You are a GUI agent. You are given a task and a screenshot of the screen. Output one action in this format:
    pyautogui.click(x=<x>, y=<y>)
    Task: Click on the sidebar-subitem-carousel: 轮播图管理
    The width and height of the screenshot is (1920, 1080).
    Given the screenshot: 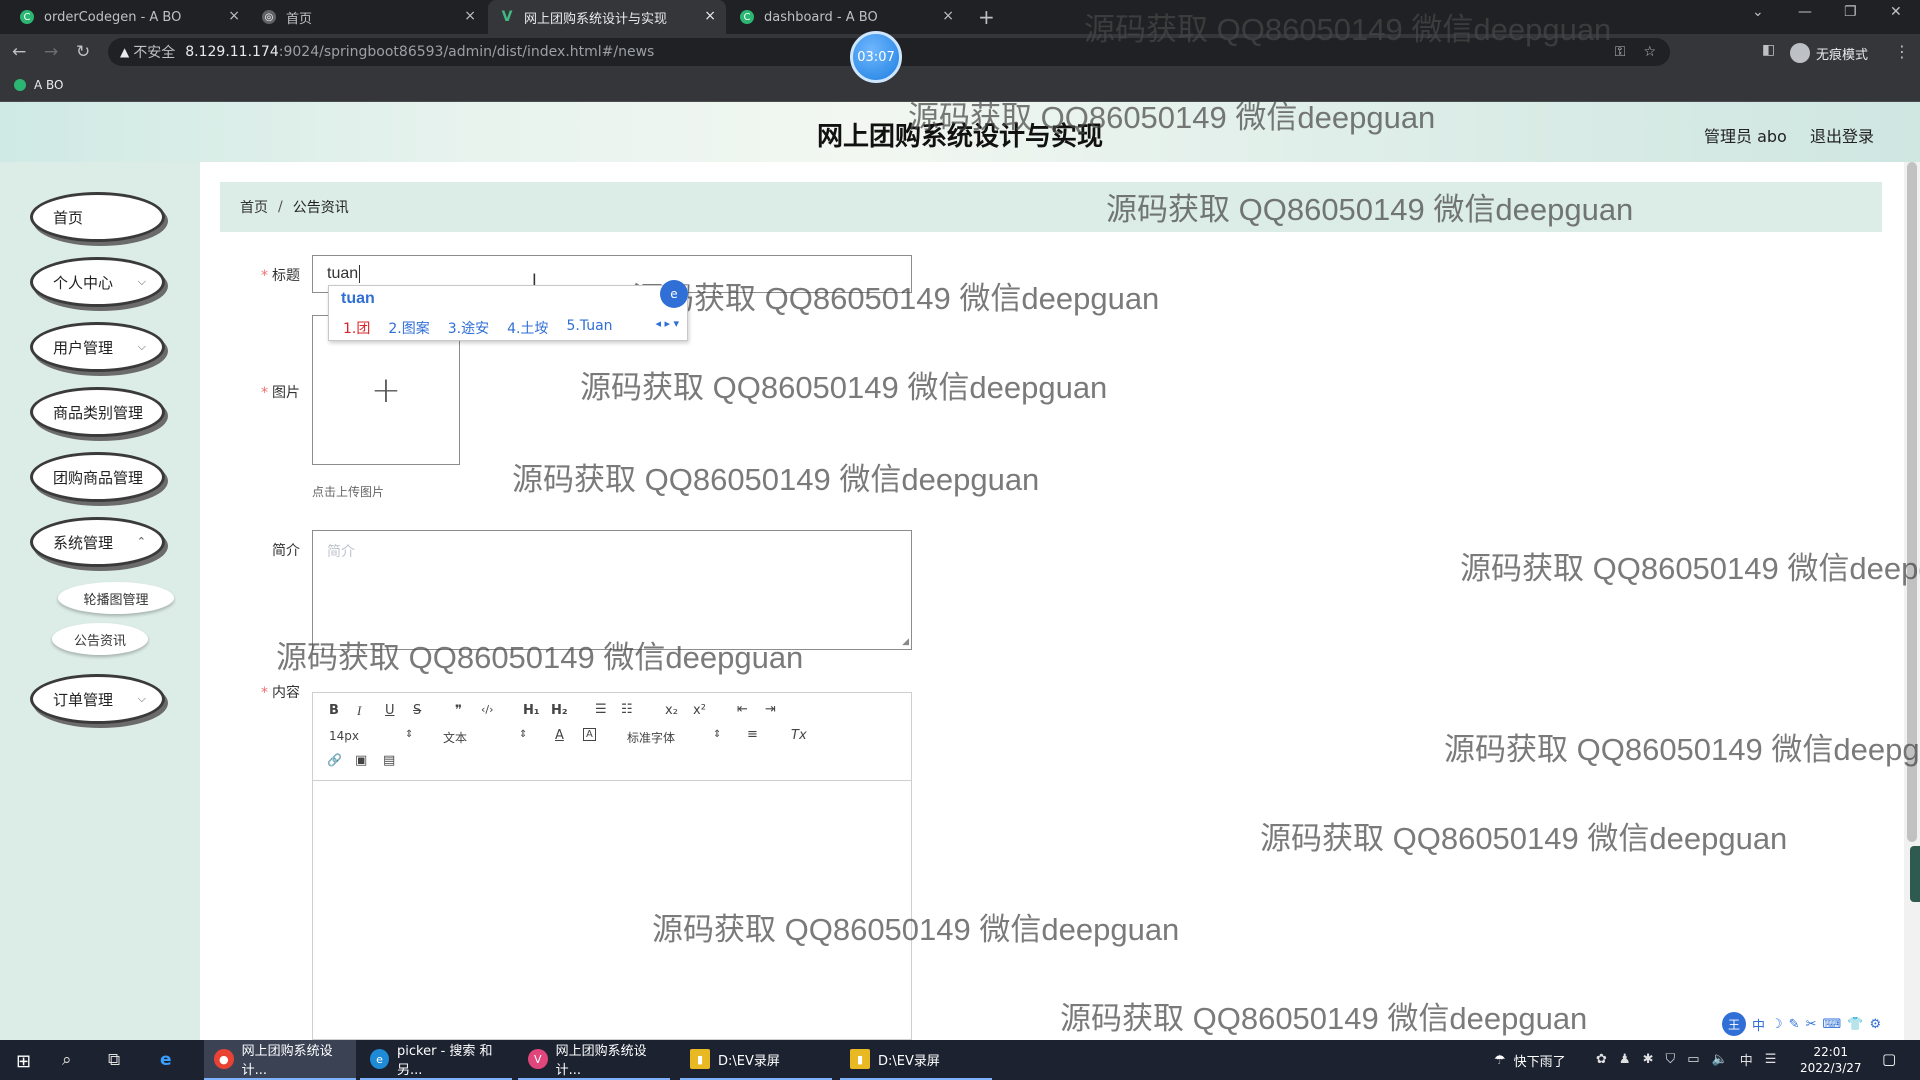 What is the action you would take?
    pyautogui.click(x=116, y=598)
    